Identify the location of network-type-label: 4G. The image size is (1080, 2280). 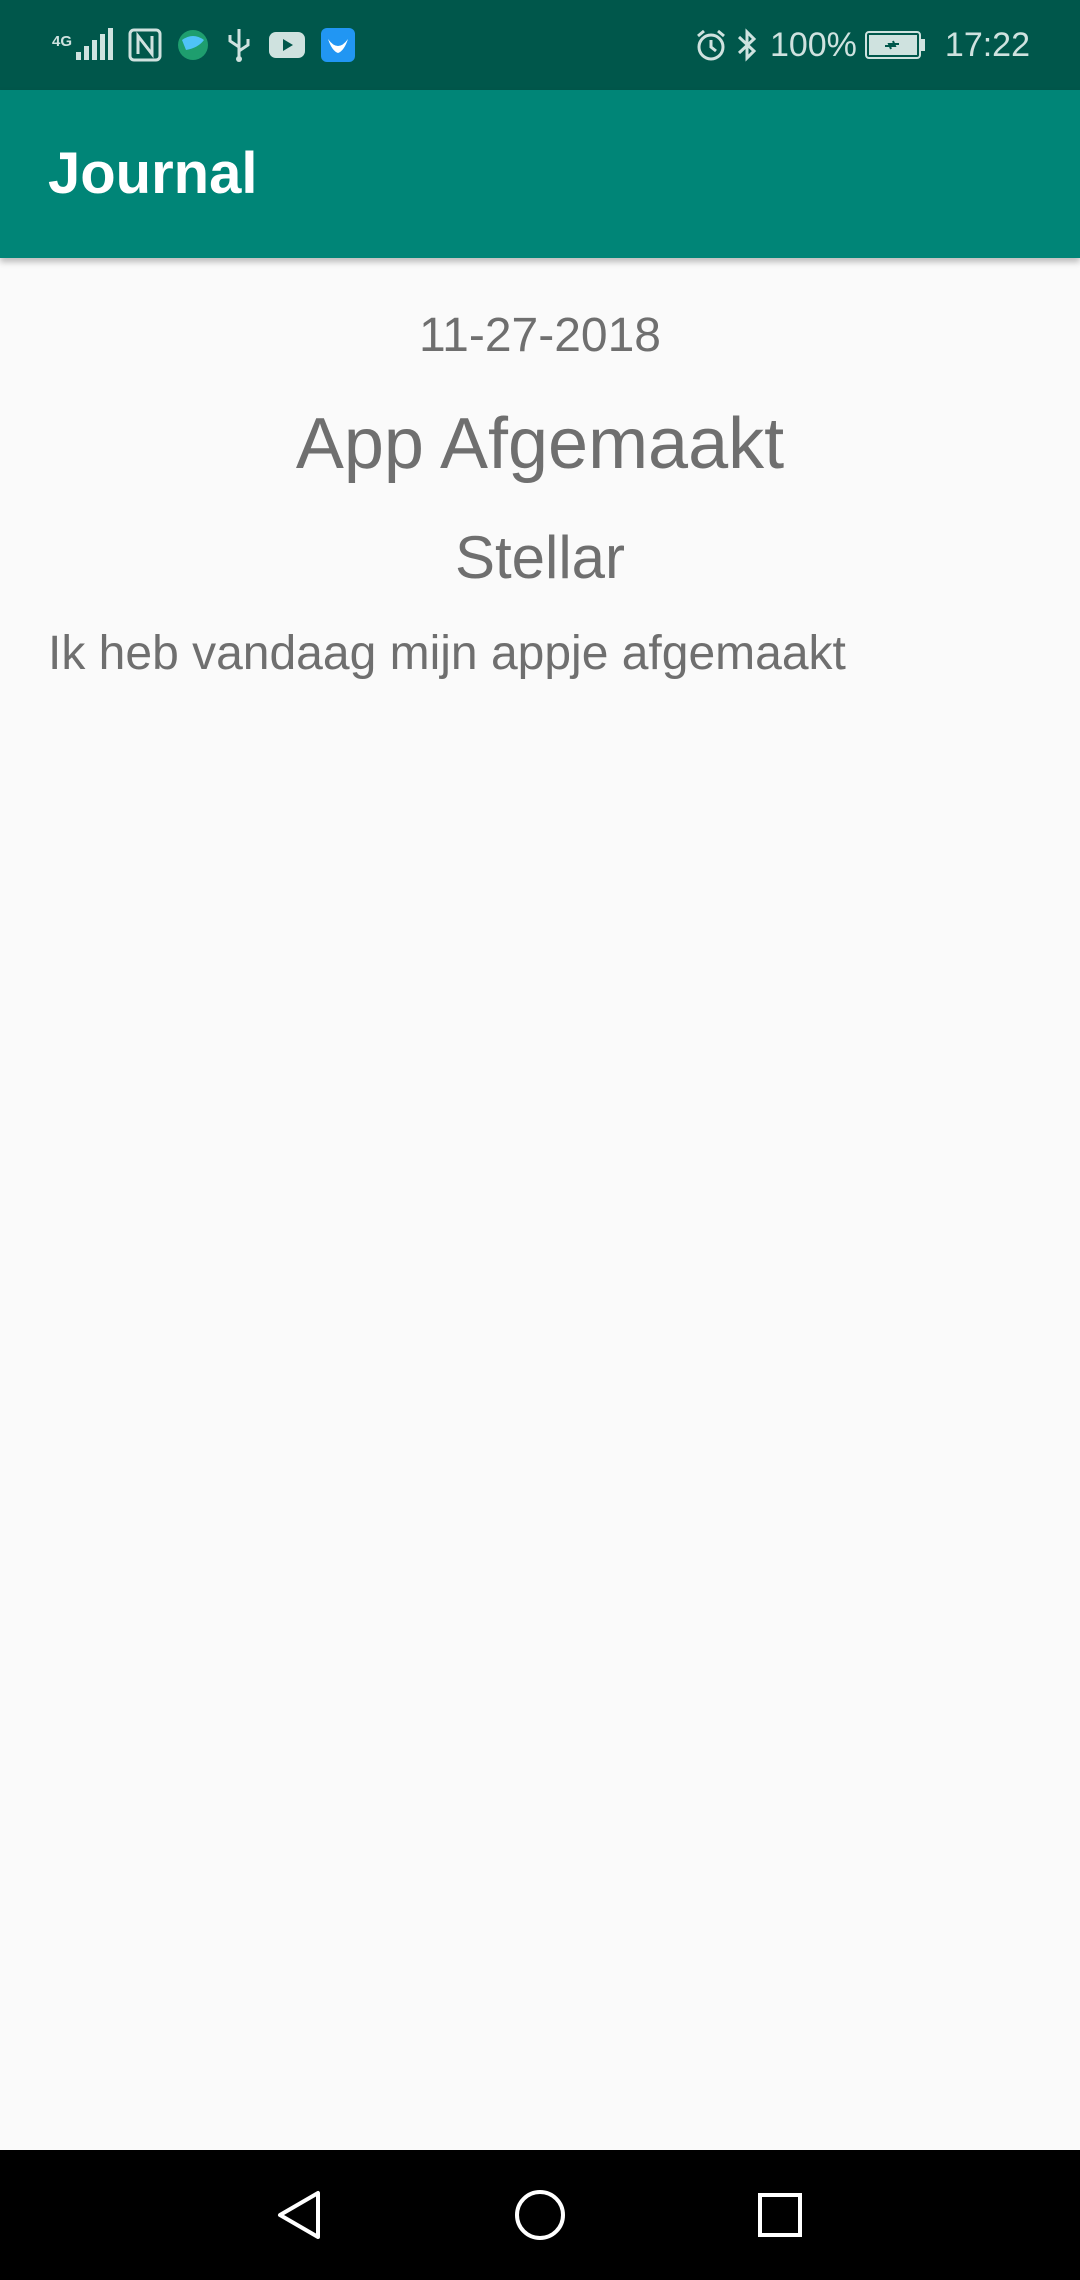
(62, 41).